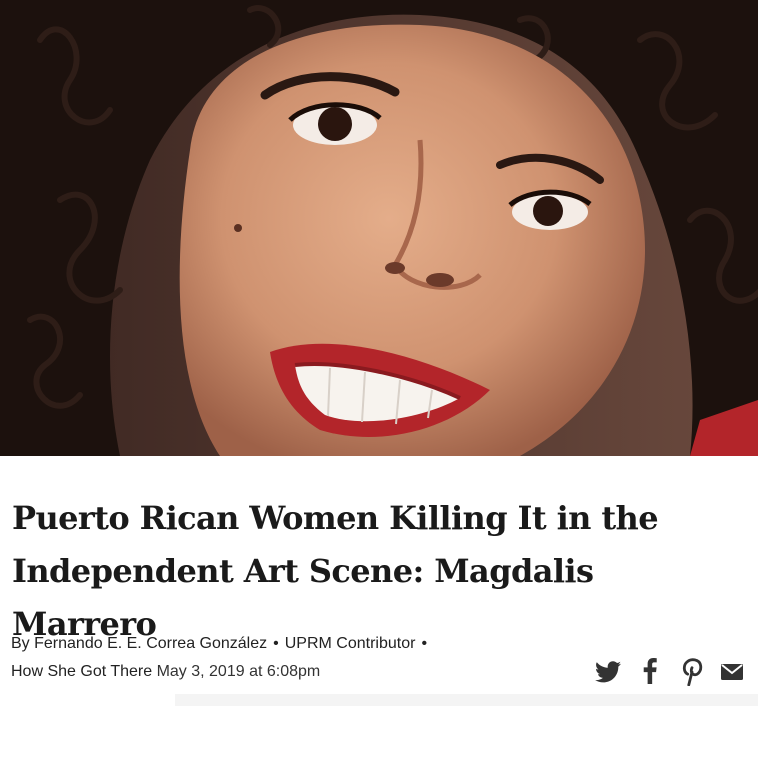 The width and height of the screenshot is (758, 759). Describe the element at coordinates (466, 700) in the screenshot. I see `divider` at that location.